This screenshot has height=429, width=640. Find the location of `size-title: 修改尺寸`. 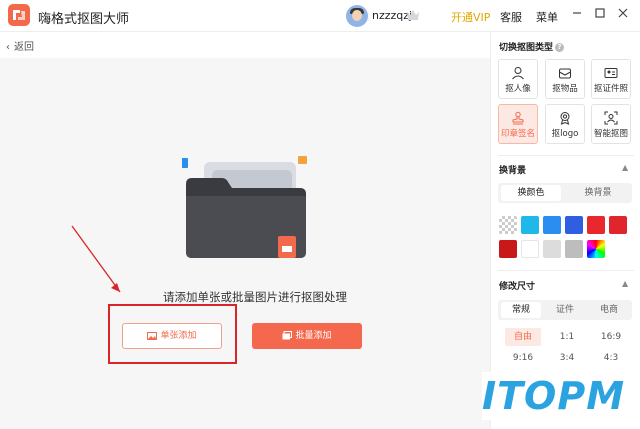

size-title: 修改尺寸 is located at coordinates (517, 287).